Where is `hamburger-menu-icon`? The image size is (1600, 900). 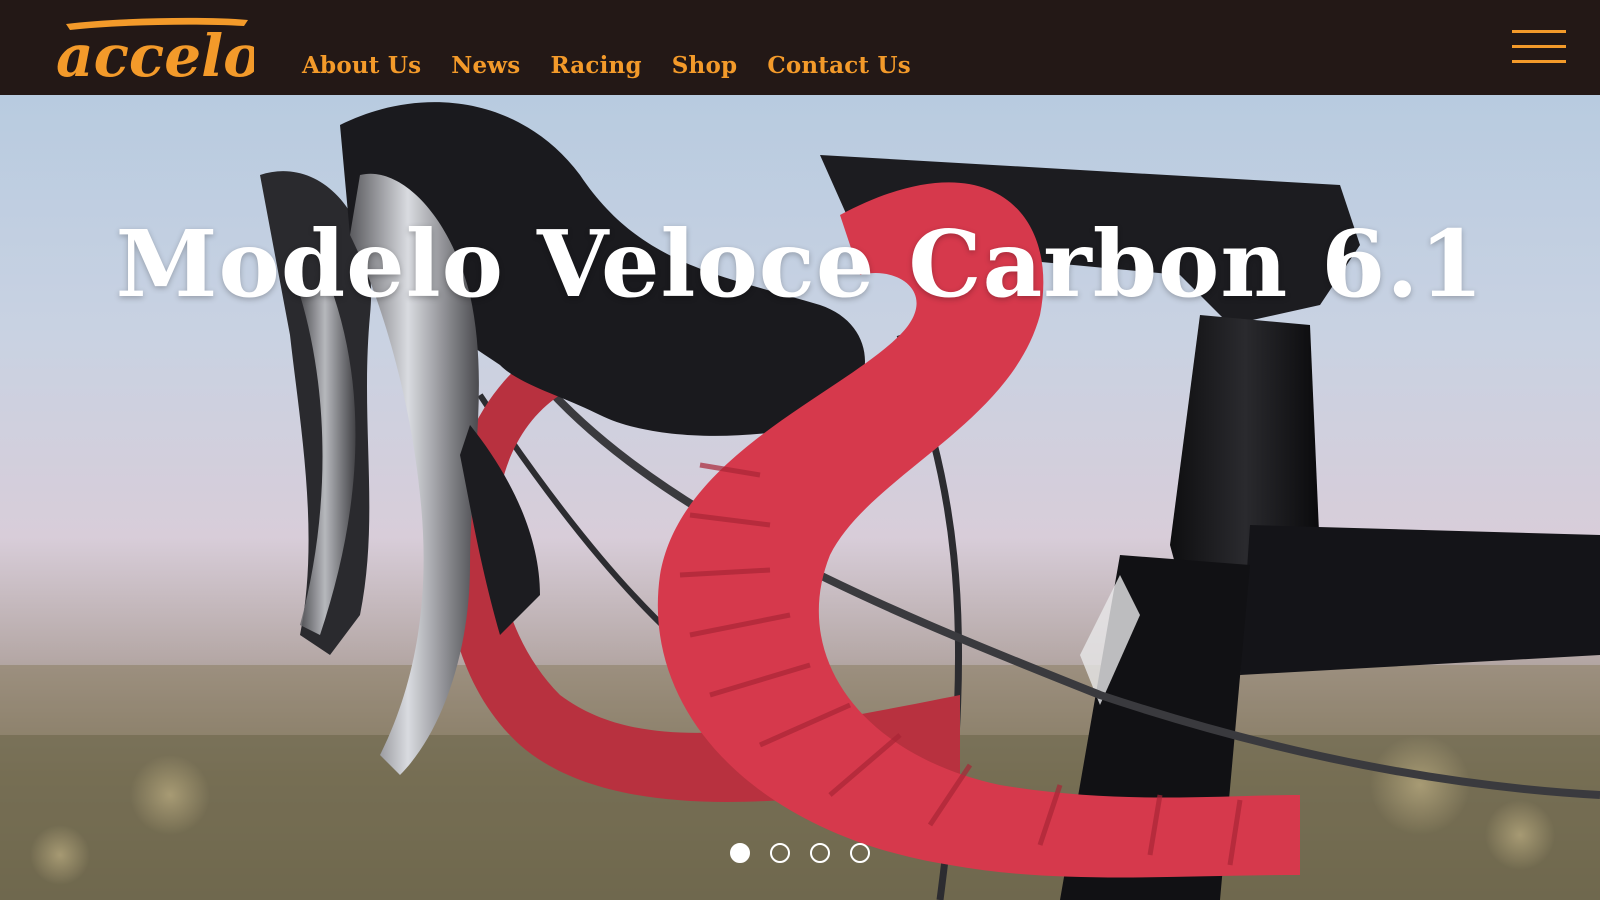
hamburger-menu-icon is located at coordinates (1539, 47).